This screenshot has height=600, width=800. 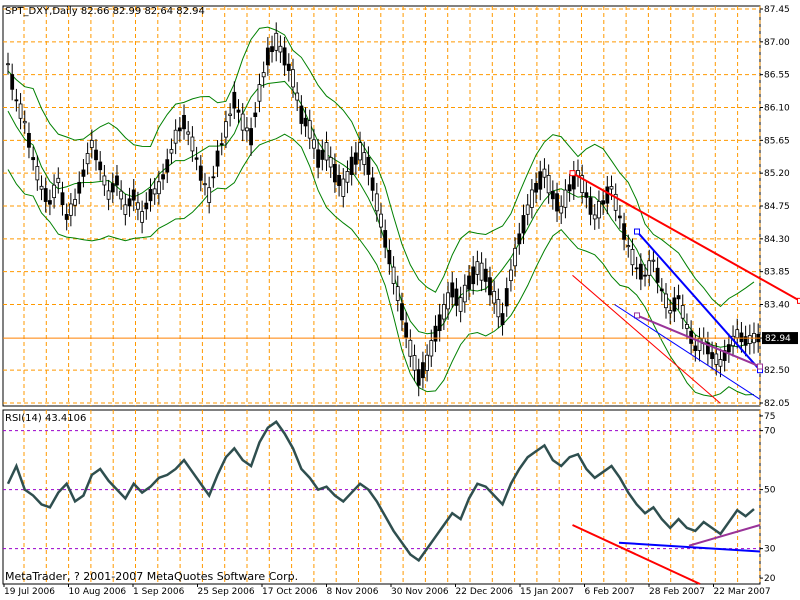 I want to click on x-tick-label: 17 Oct 2006, so click(x=290, y=592).